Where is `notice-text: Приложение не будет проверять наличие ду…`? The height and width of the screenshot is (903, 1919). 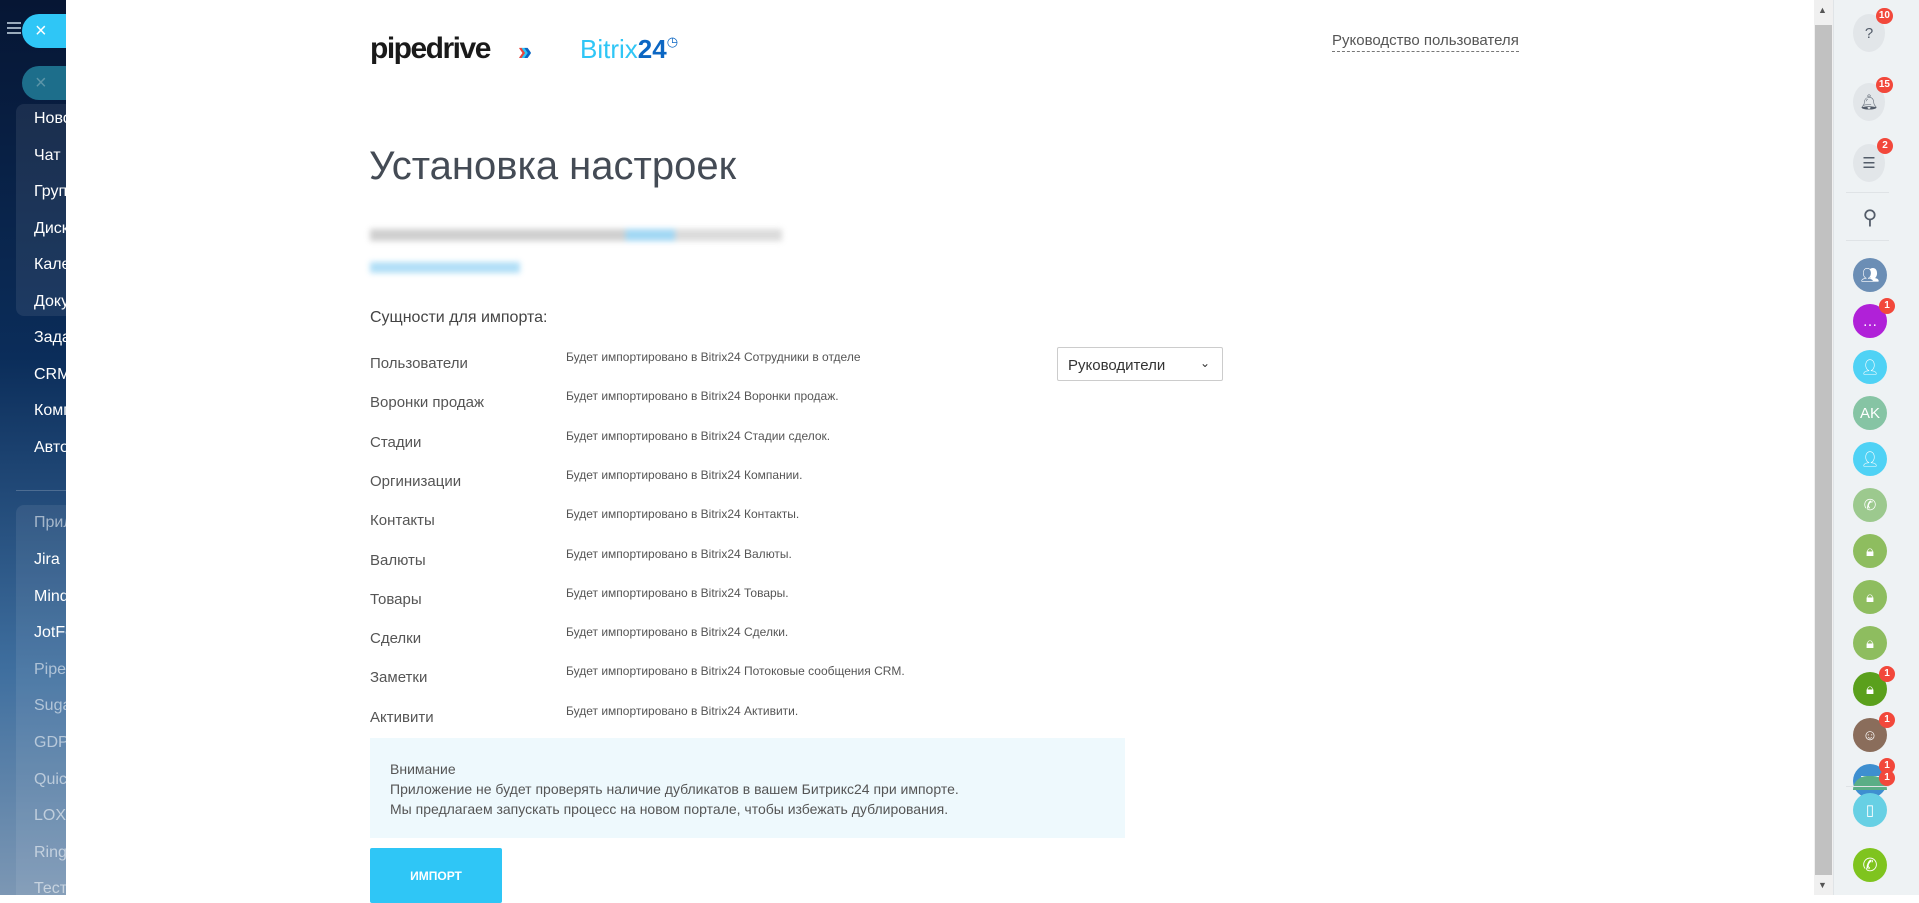 notice-text: Приложение не будет проверять наличие ду… is located at coordinates (674, 789).